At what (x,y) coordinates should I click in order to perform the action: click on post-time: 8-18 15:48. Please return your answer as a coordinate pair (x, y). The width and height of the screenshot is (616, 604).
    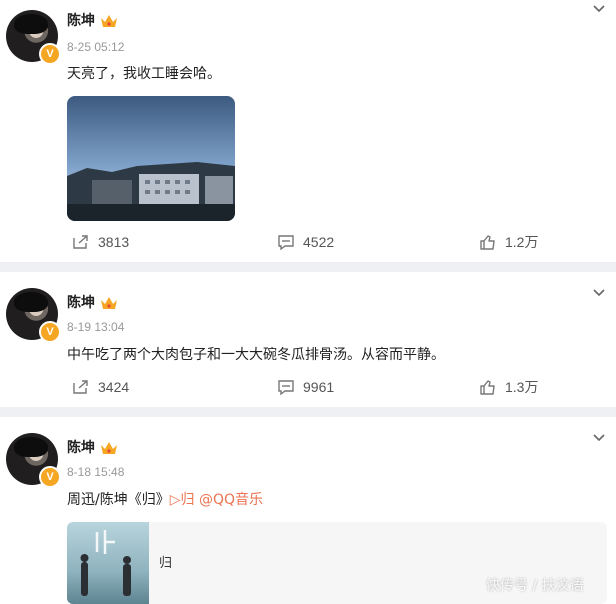
    Looking at the image, I should click on (95, 472).